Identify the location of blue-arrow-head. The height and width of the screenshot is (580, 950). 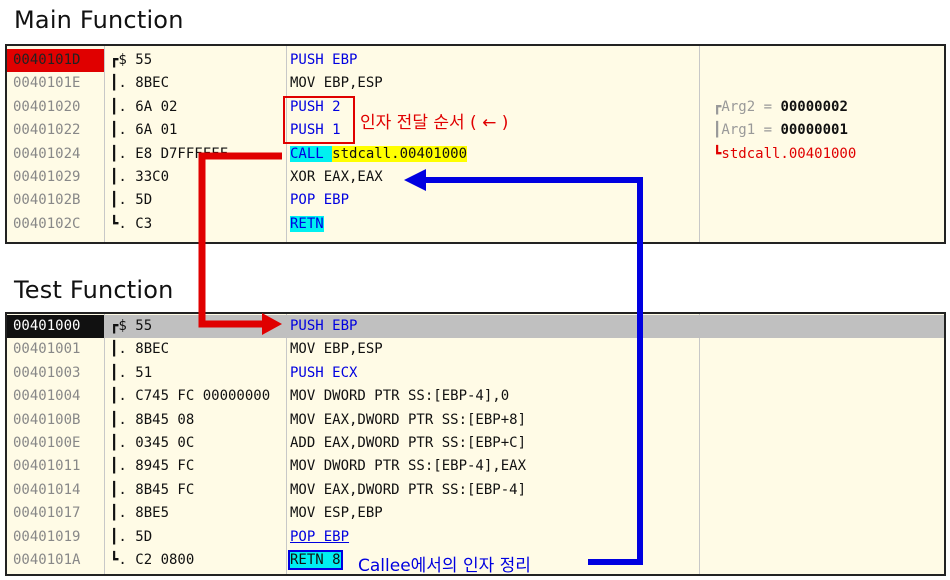
(415, 180).